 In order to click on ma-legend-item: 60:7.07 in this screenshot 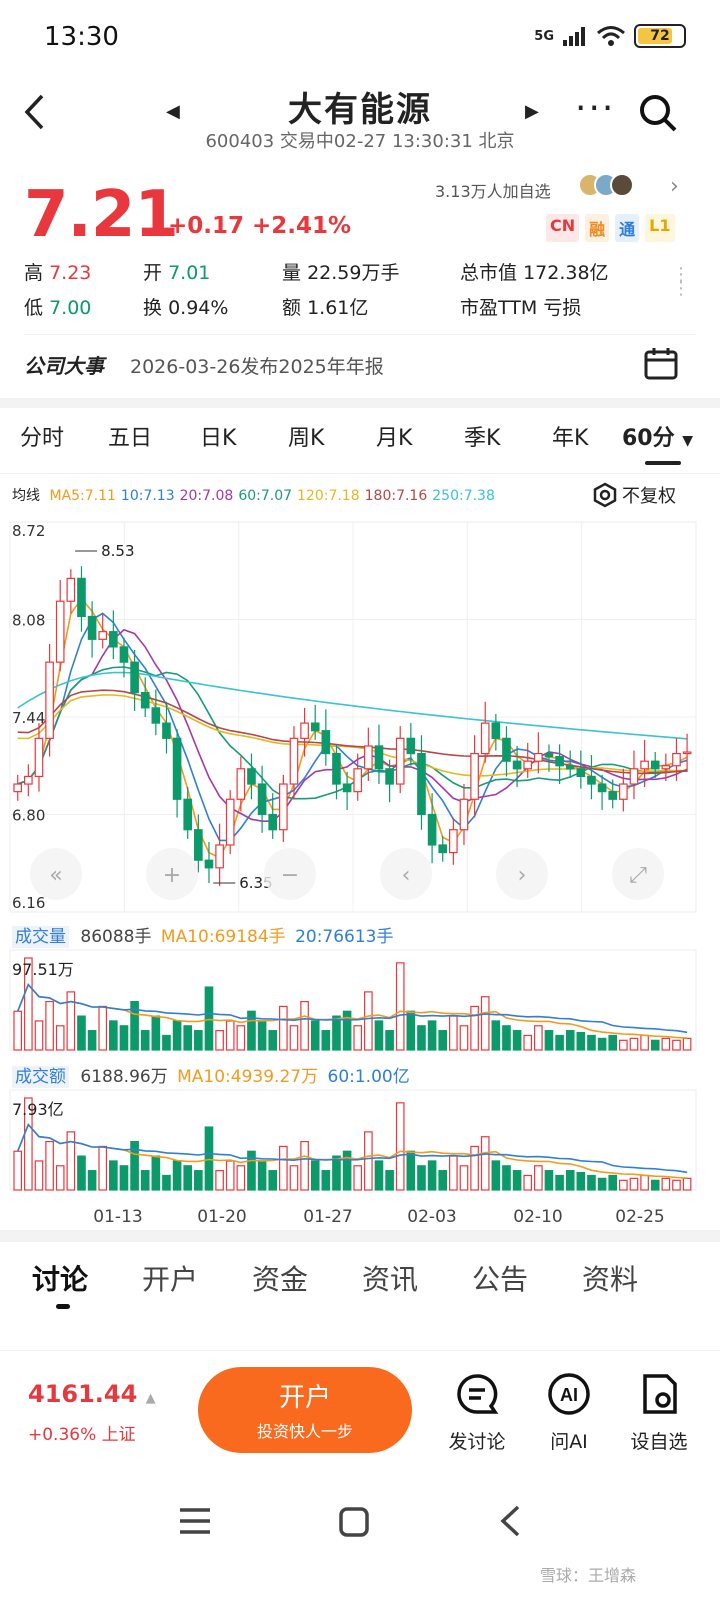, I will do `click(265, 496)`.